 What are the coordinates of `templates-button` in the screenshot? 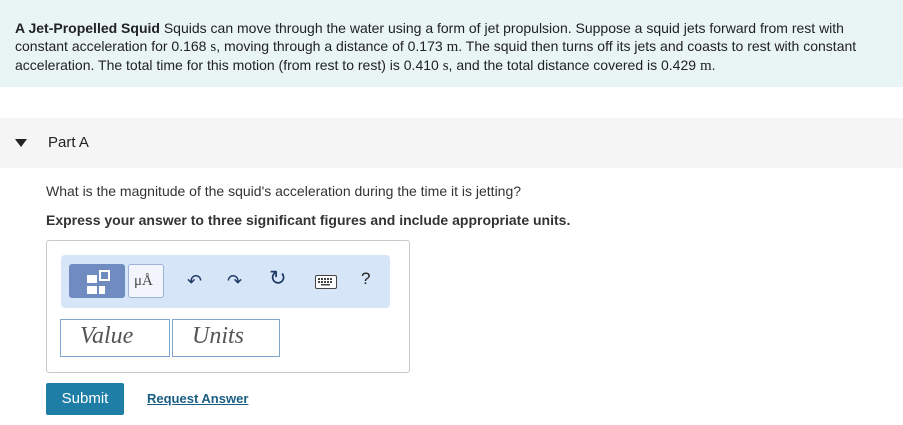 It's located at (97, 281).